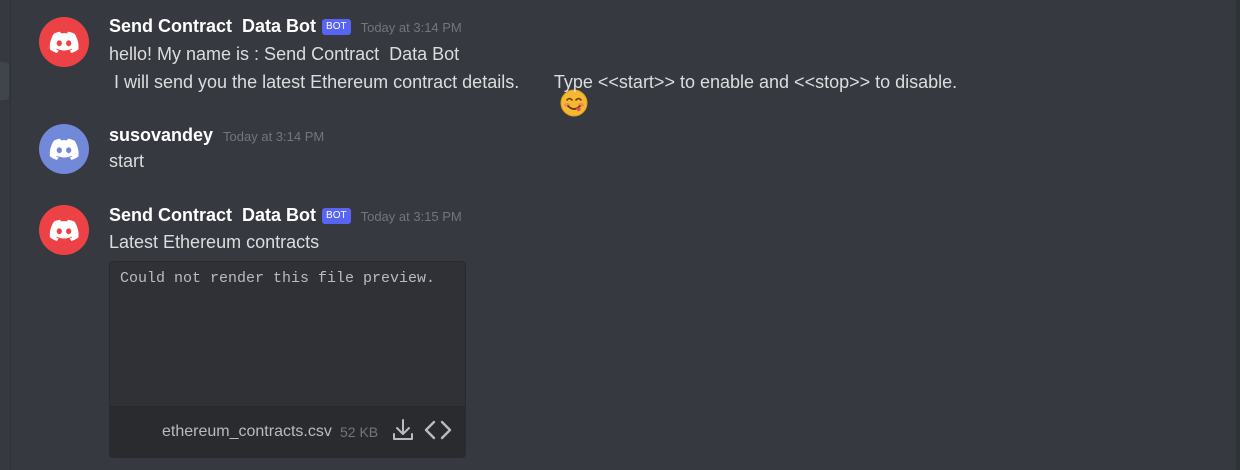  What do you see at coordinates (4, 81) in the screenshot?
I see `sidebar-selected-item` at bounding box center [4, 81].